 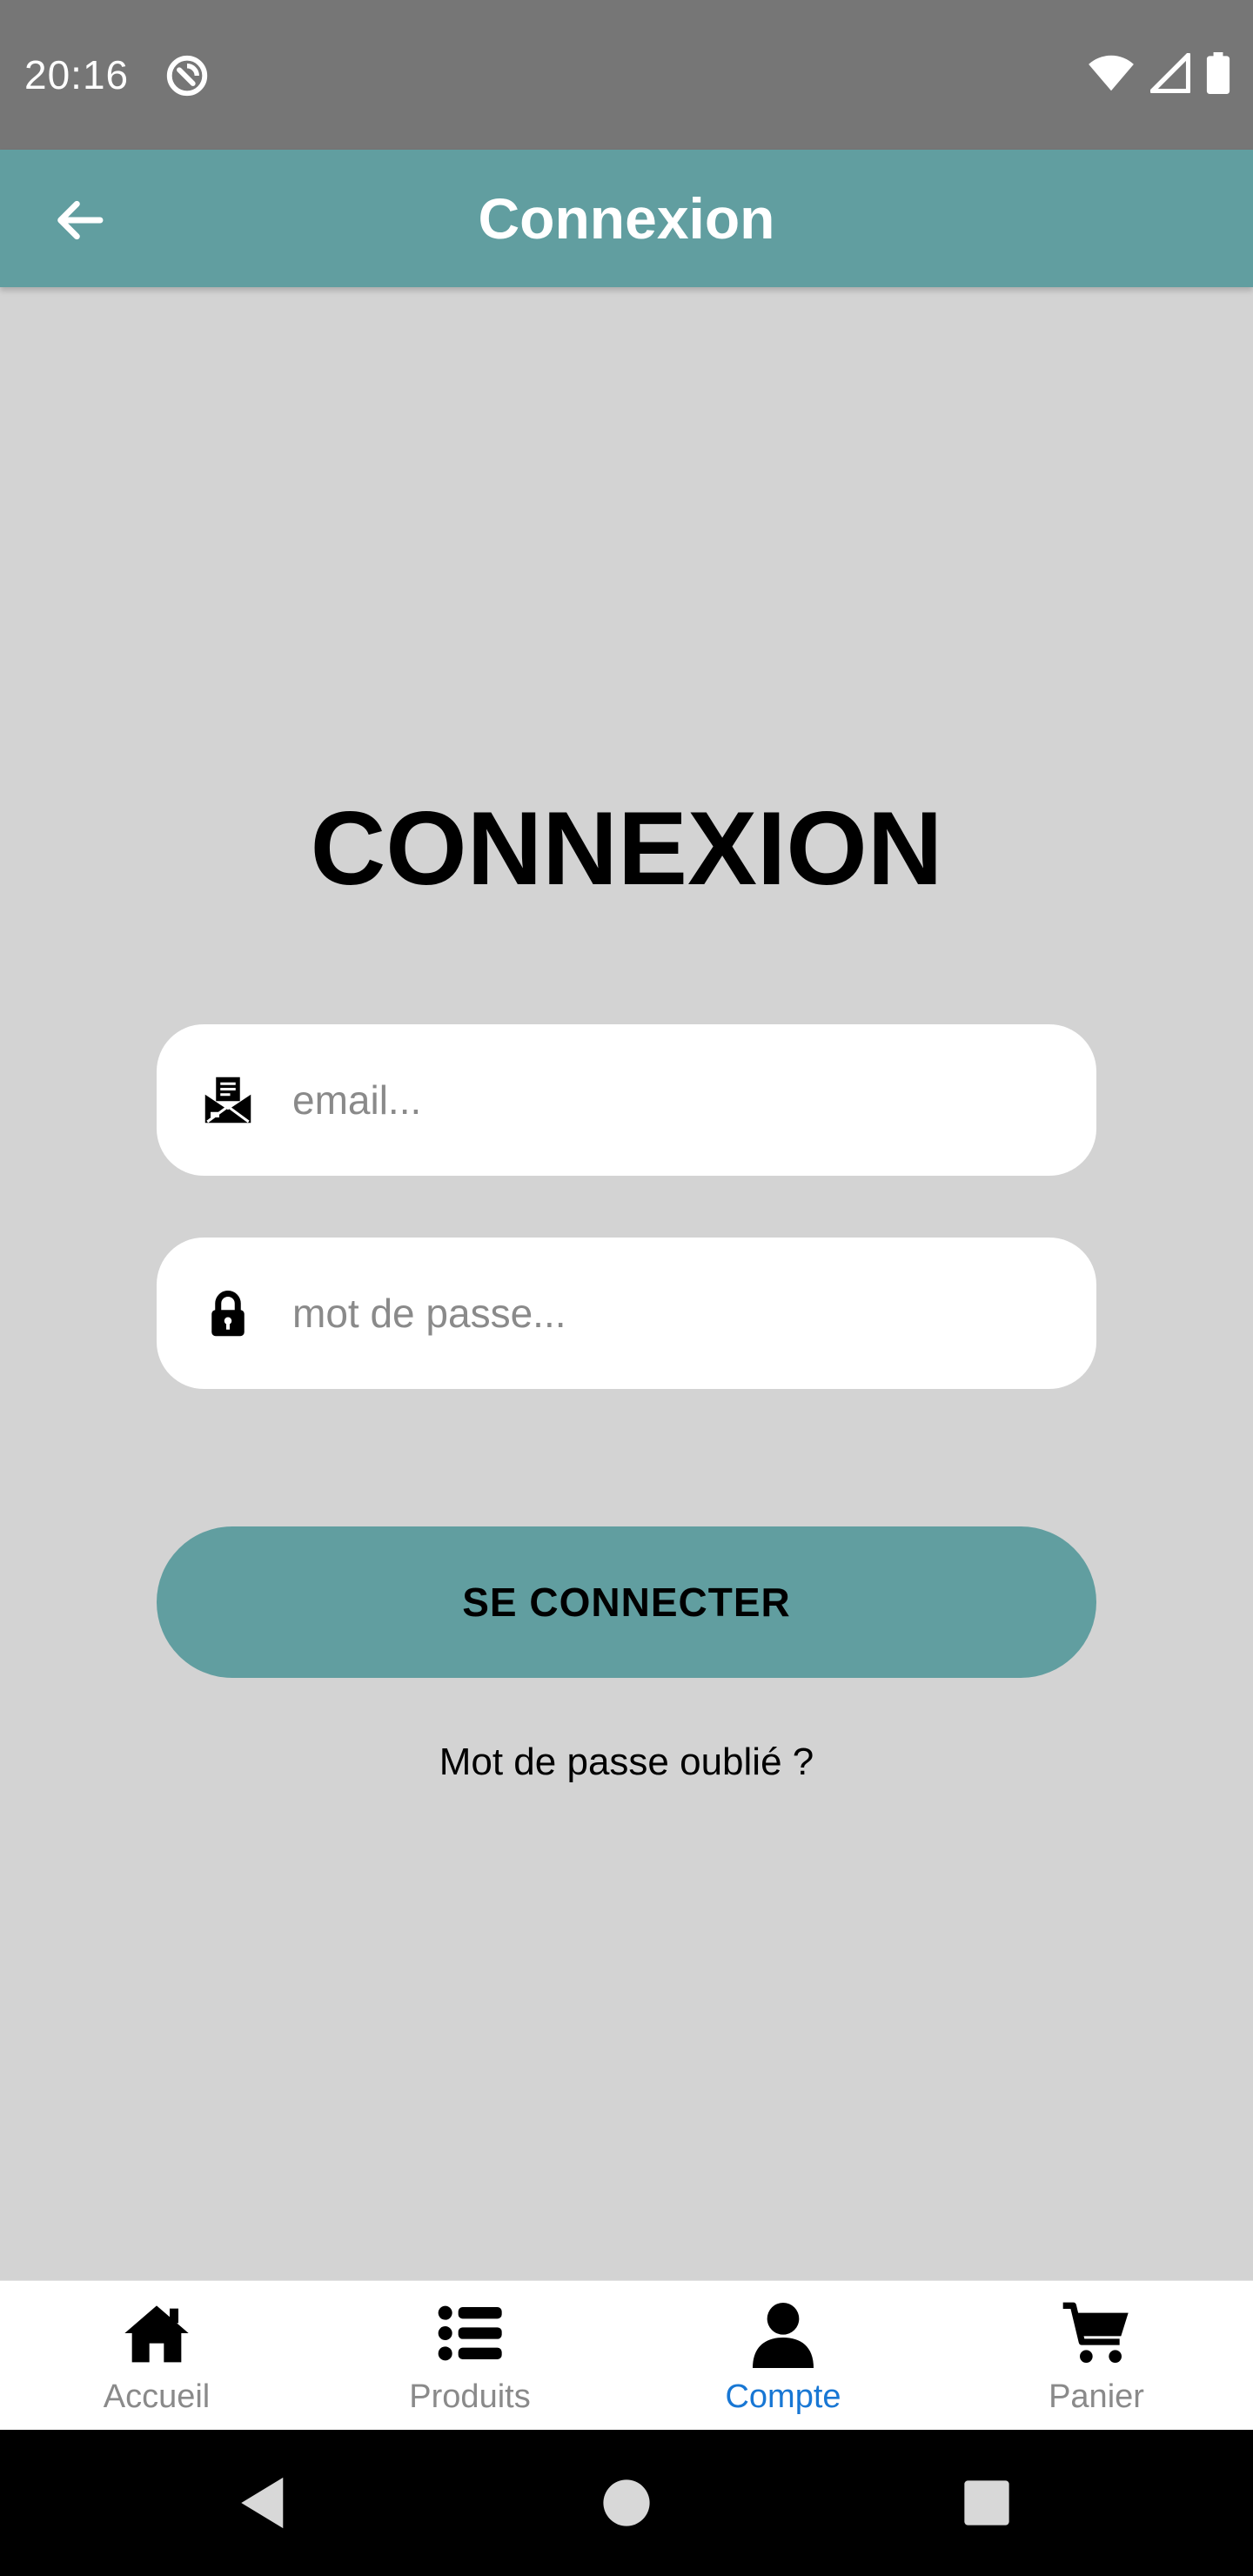 I want to click on triangle-back-icon, so click(x=262, y=2503).